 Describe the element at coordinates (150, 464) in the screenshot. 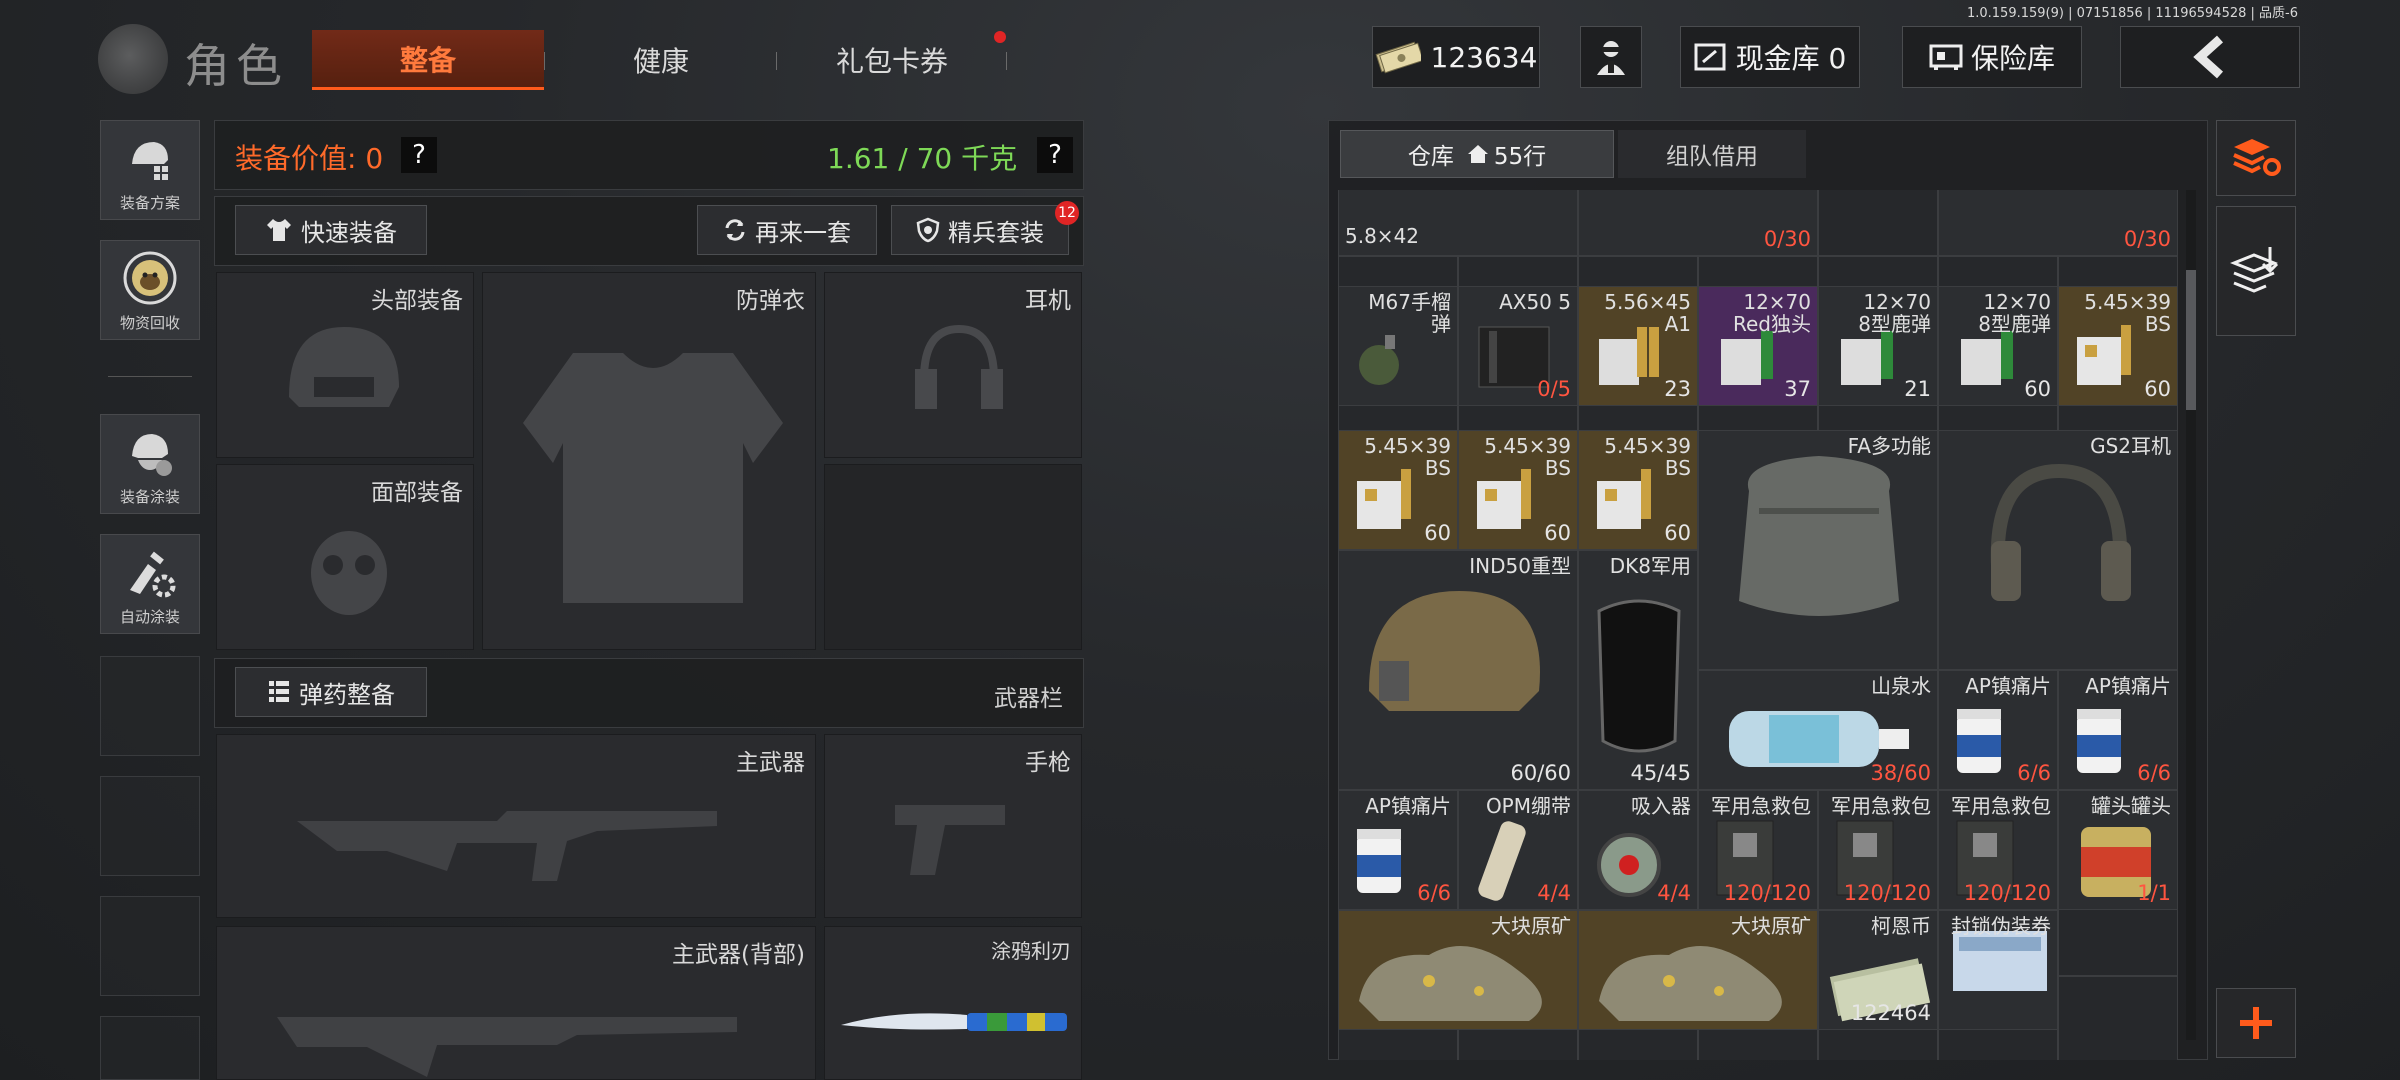

I see `equipment-paint-button: 装备涂装` at that location.